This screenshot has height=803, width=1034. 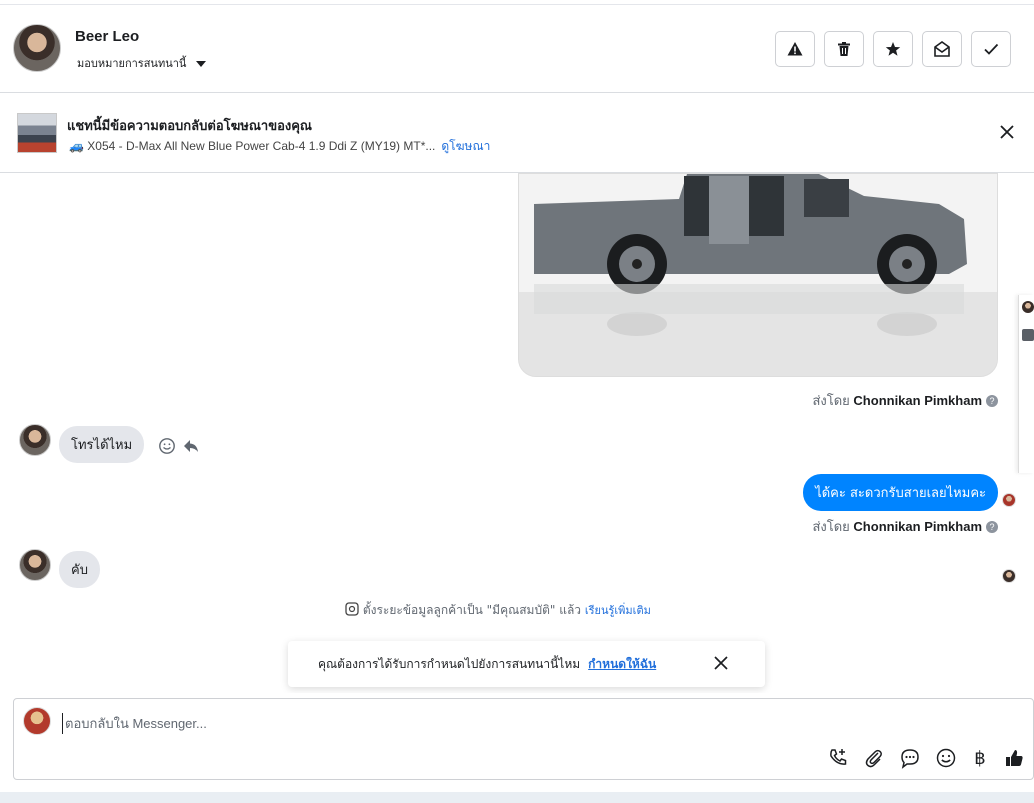 I want to click on header-actions, so click(x=893, y=49).